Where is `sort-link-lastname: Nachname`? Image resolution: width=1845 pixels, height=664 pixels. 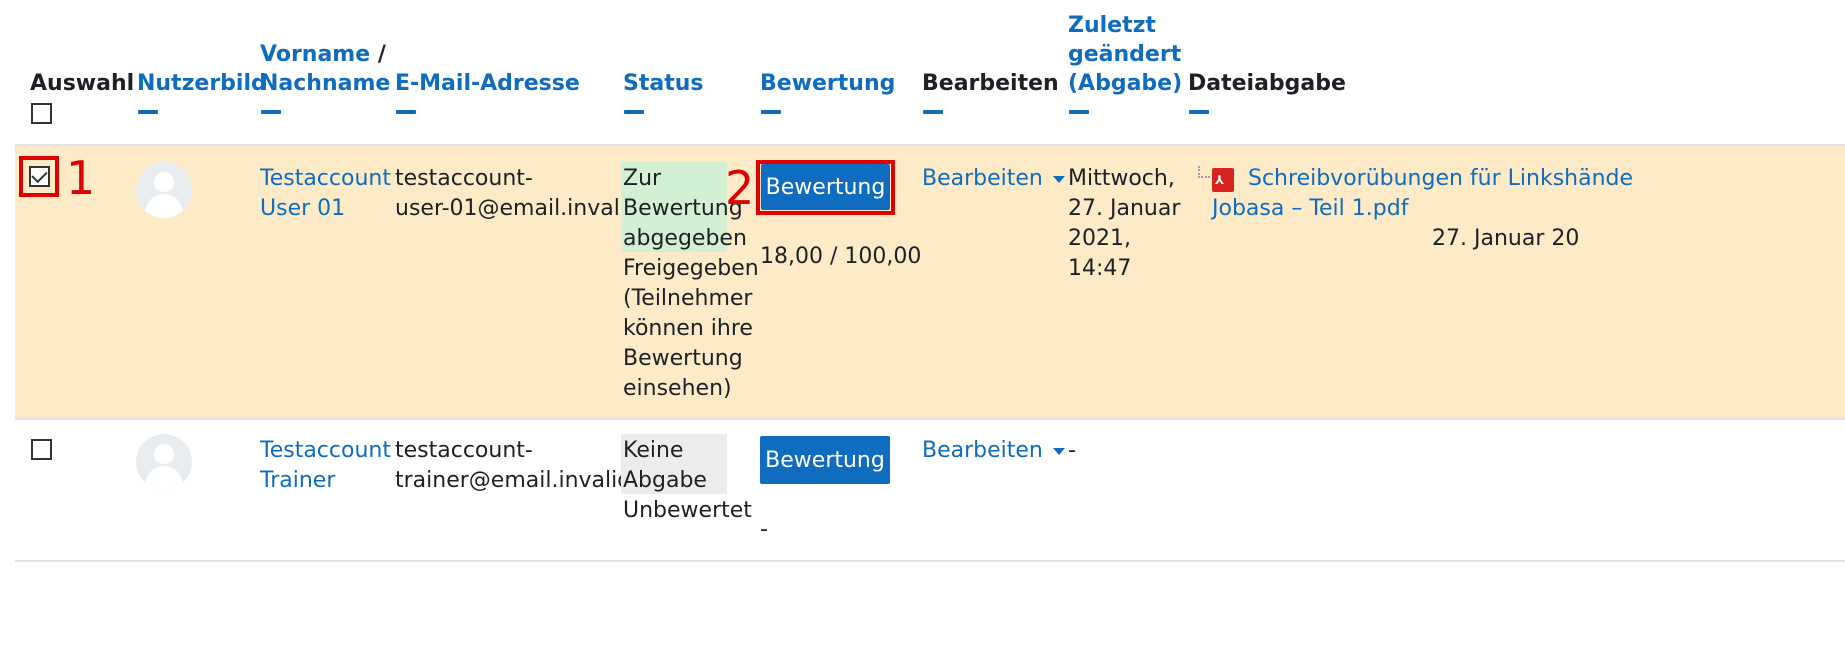
sort-link-lastname: Nachname is located at coordinates (325, 83).